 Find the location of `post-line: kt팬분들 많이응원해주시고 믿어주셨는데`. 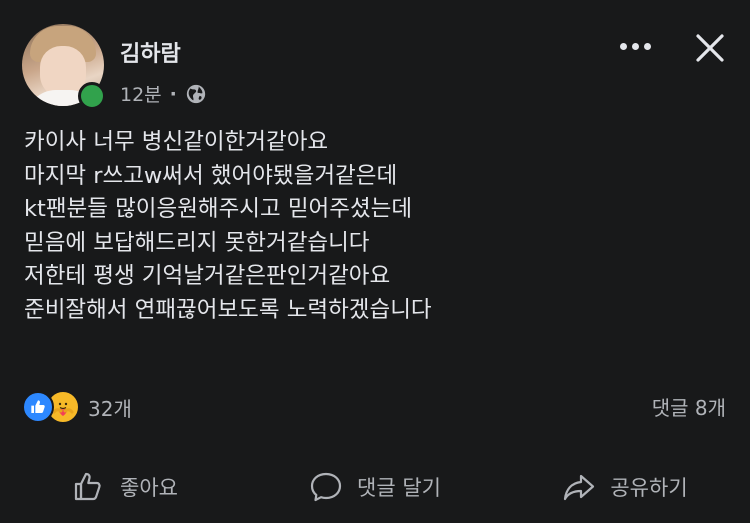

post-line: kt팬분들 많이응원해주시고 믿어주셨는데 is located at coordinates (218, 209).